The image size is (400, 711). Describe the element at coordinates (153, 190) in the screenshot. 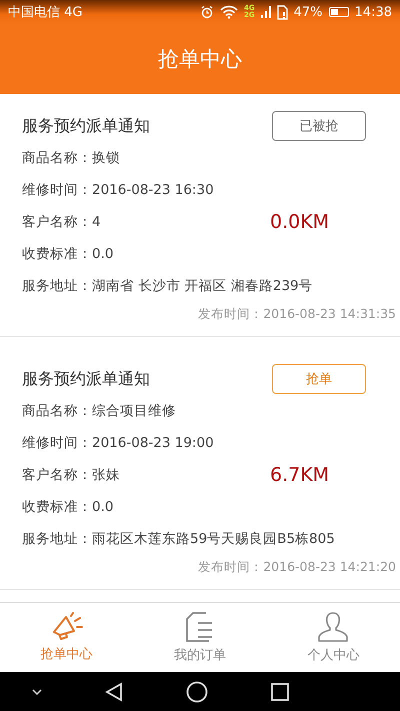

I see `field-value: 2016-08-23 16:30` at that location.